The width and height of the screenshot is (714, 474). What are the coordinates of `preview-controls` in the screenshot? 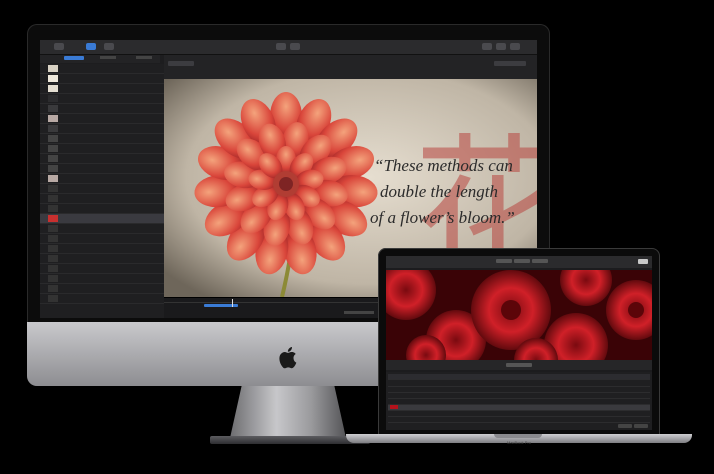 It's located at (519, 365).